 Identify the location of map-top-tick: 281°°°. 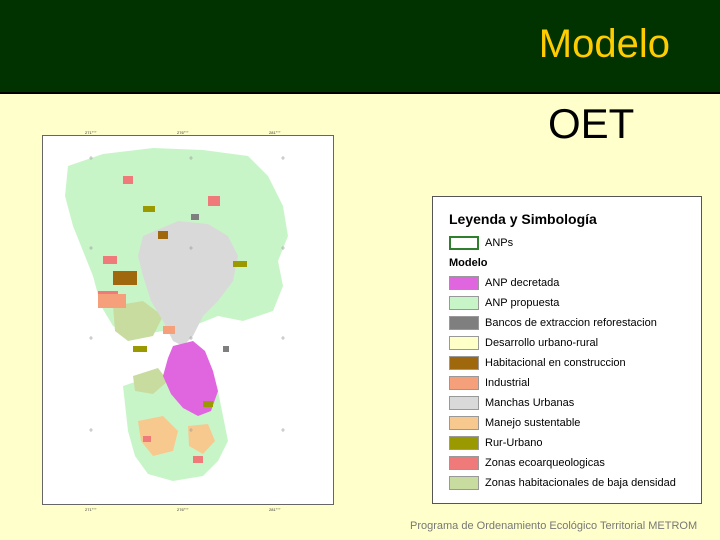
(275, 132).